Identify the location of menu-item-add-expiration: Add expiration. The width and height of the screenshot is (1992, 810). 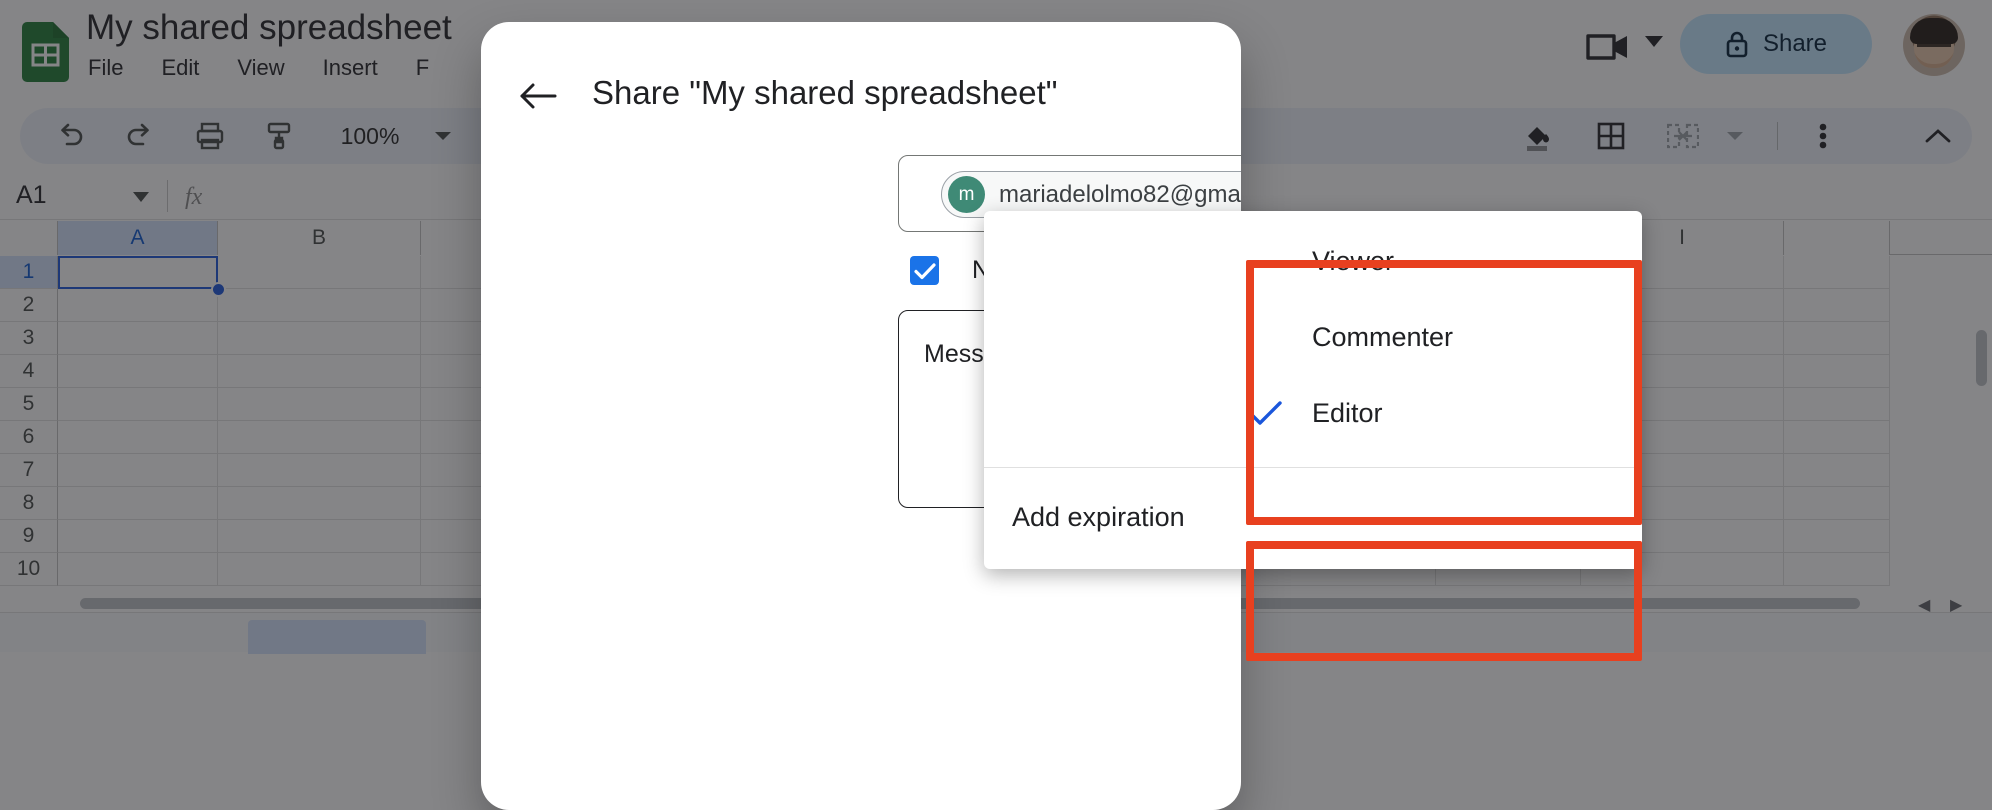
(1313, 517).